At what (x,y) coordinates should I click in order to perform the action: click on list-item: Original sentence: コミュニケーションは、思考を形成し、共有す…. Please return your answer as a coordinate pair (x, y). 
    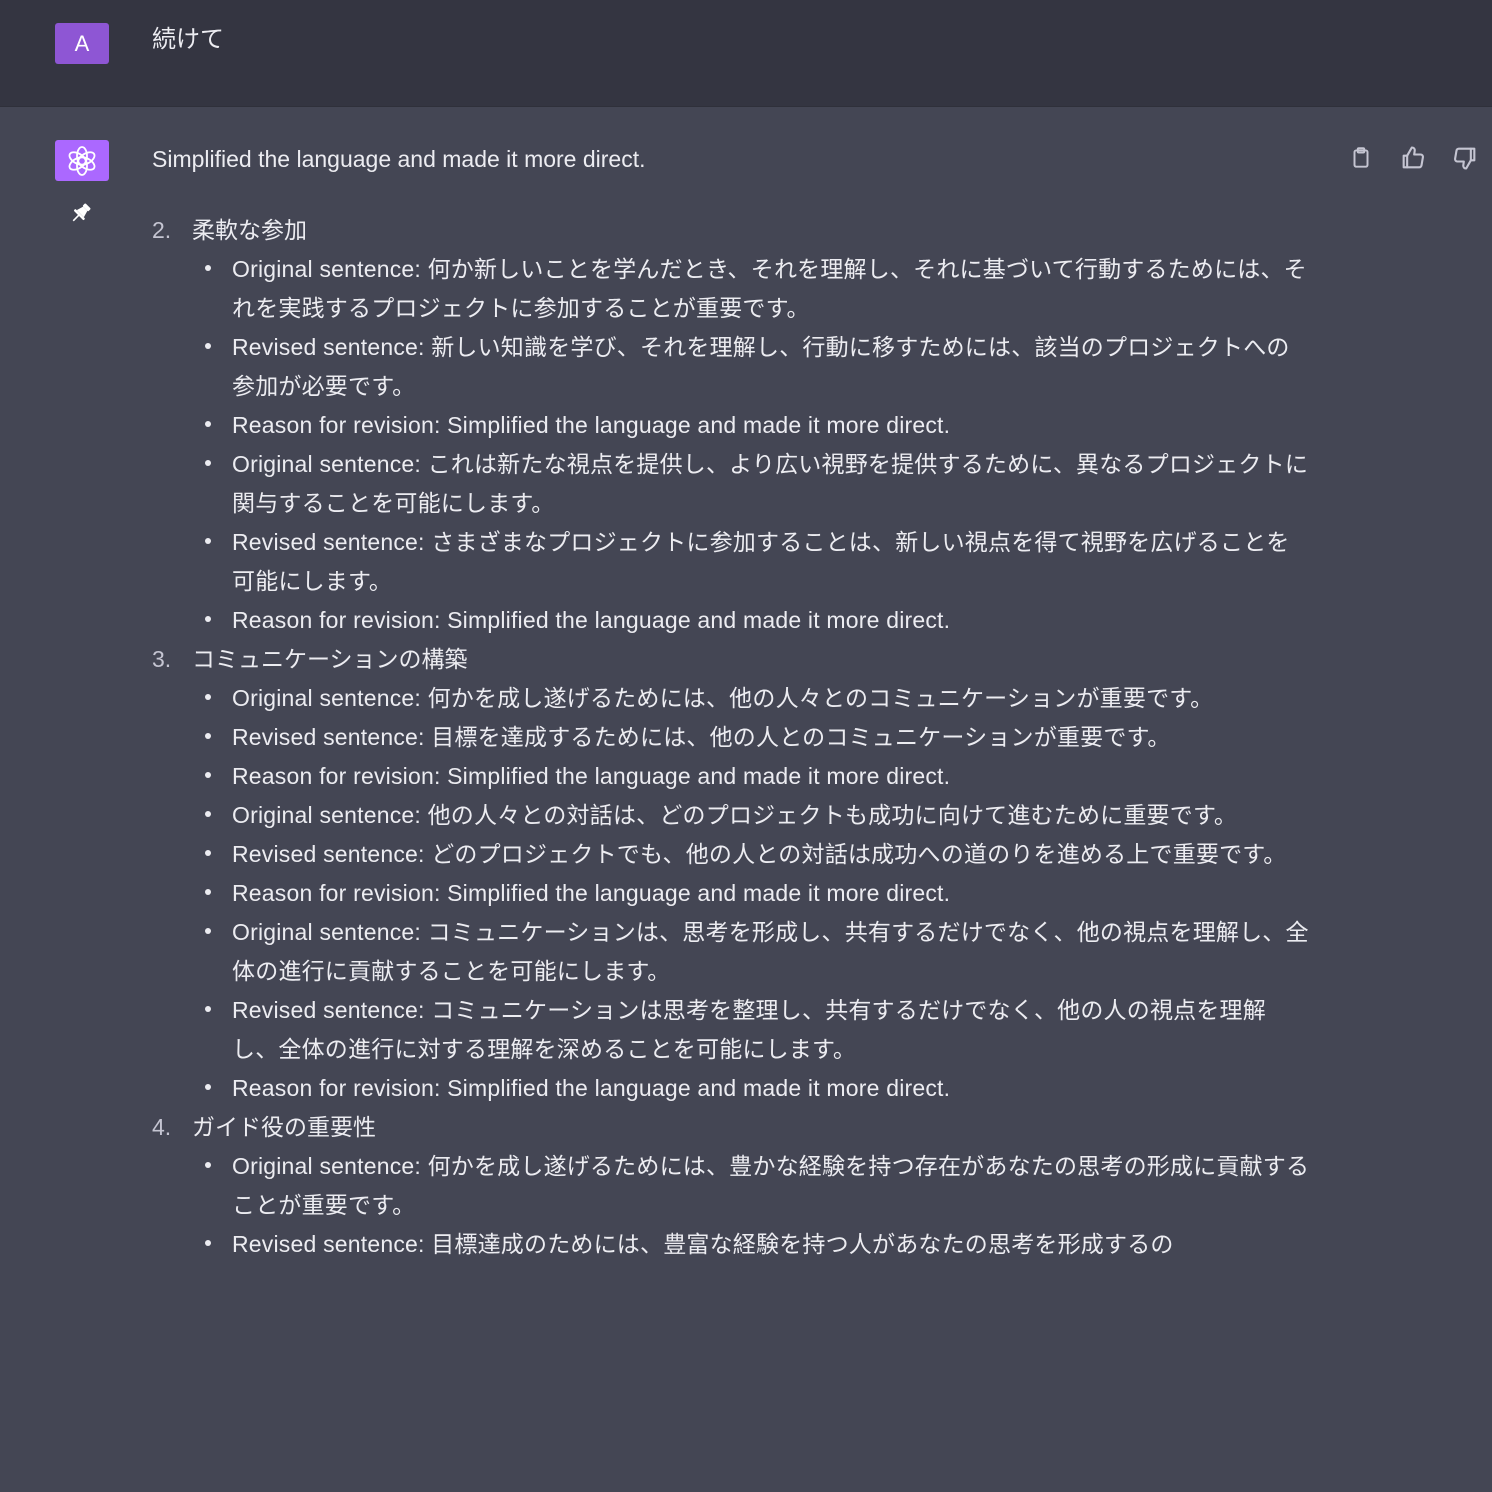
    Looking at the image, I should click on (758, 952).